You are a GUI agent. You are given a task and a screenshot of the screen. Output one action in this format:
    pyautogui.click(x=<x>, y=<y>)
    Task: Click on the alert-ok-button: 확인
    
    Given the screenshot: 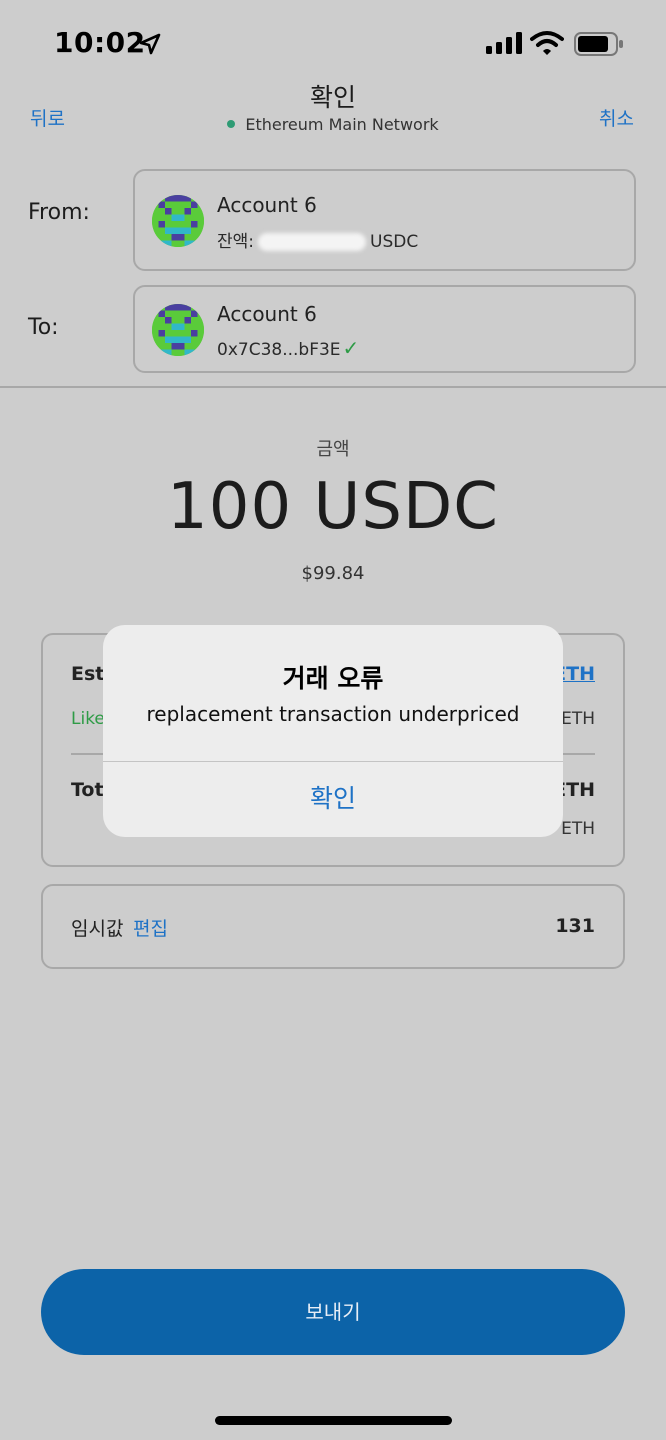 What is the action you would take?
    pyautogui.click(x=333, y=799)
    